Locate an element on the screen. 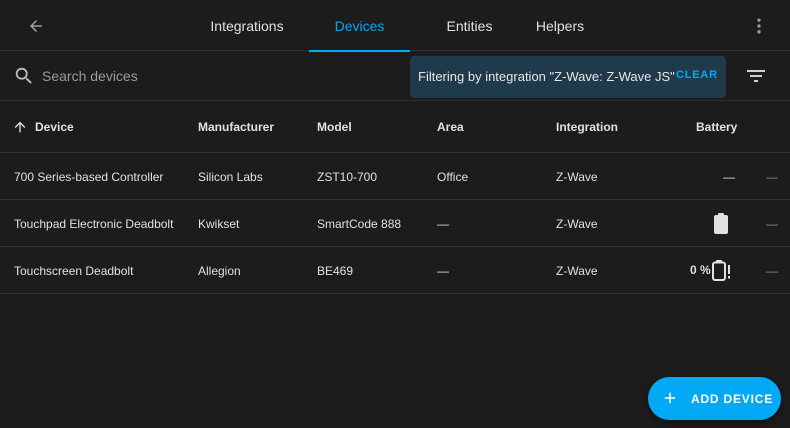  arrow-up-icon is located at coordinates (20, 127).